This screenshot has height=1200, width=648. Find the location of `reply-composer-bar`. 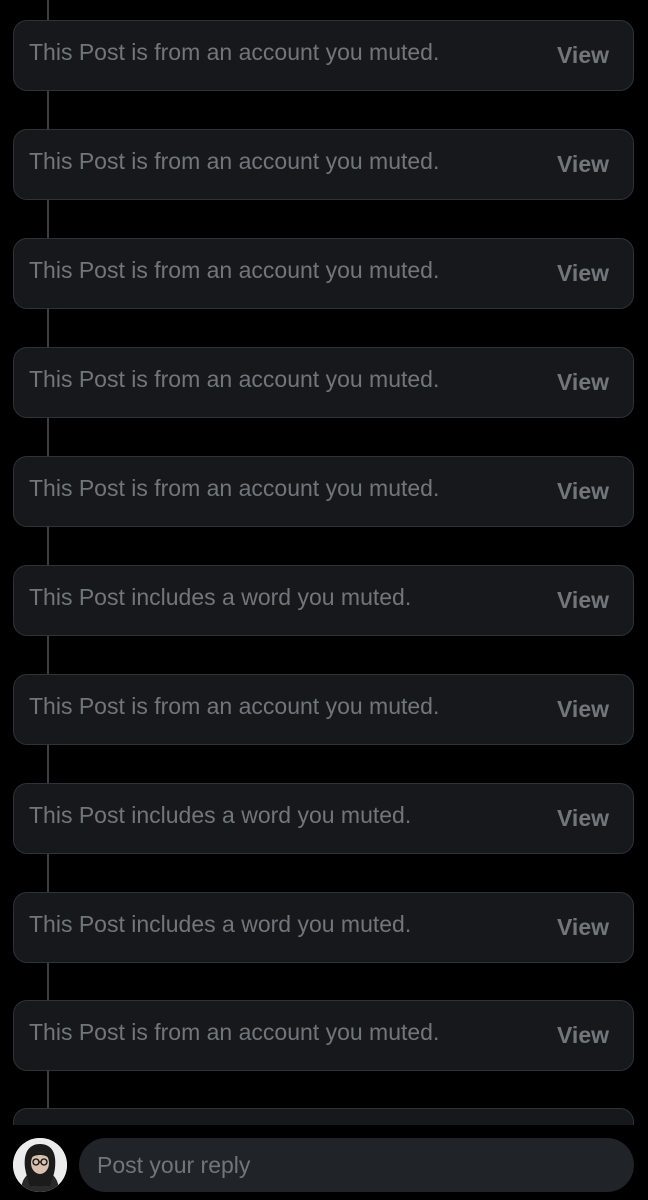

reply-composer-bar is located at coordinates (324, 1162).